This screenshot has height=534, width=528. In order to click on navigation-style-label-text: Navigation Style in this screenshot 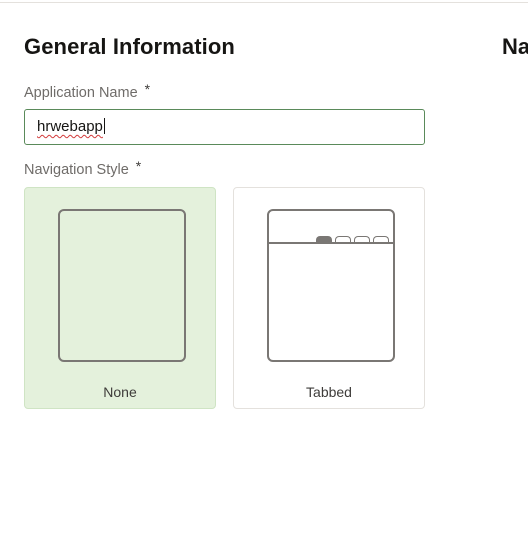, I will do `click(76, 170)`.